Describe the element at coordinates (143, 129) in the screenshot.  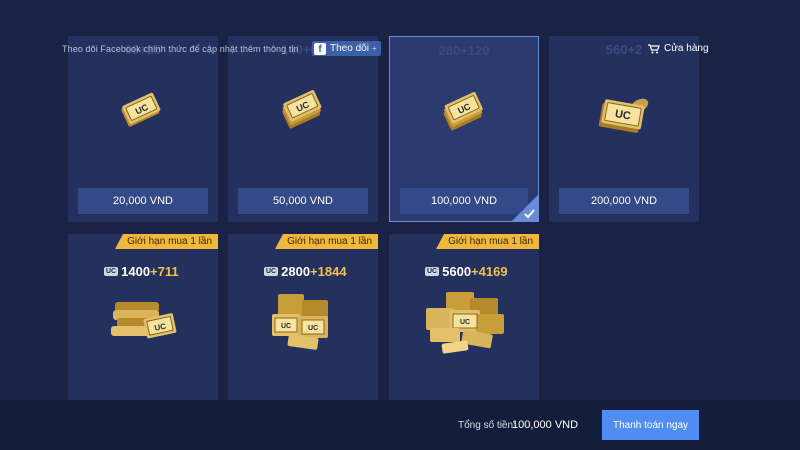
I see `uc-package-card: 60+25 UC 20,000 VND` at that location.